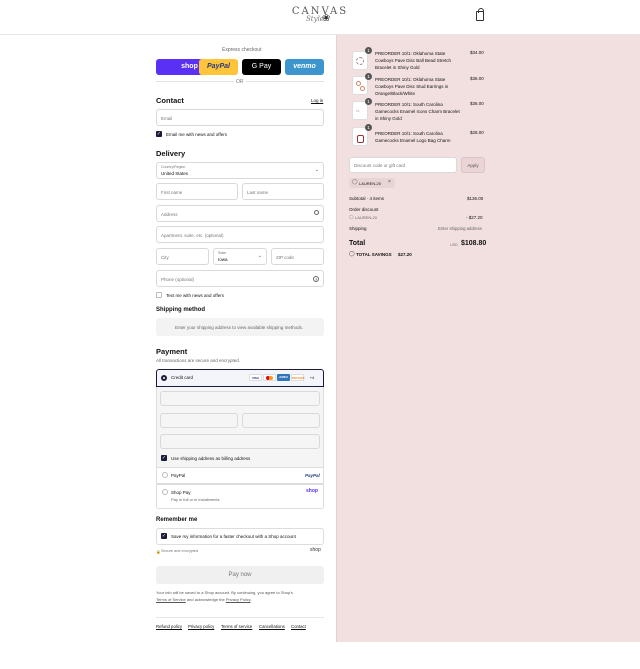 This screenshot has width=640, height=669. Describe the element at coordinates (195, 295) in the screenshot. I see `text-news-label: Text me with news and offers` at that location.